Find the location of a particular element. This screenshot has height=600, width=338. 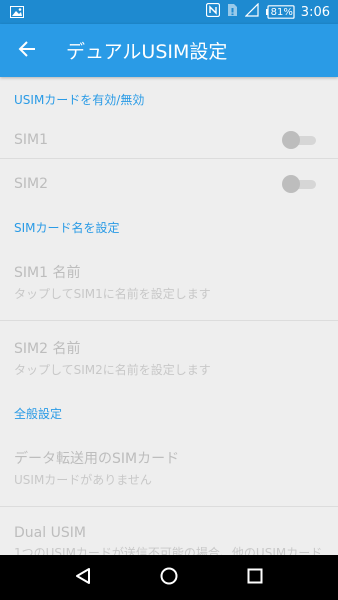

nav-back-button is located at coordinates (83, 578).